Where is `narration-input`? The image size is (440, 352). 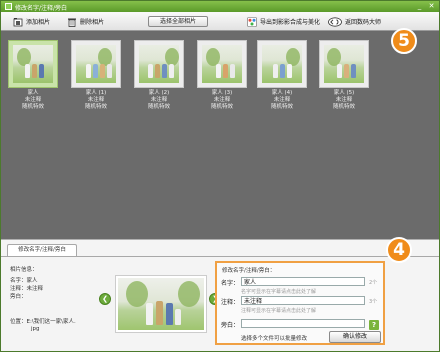 narration-input is located at coordinates (303, 323).